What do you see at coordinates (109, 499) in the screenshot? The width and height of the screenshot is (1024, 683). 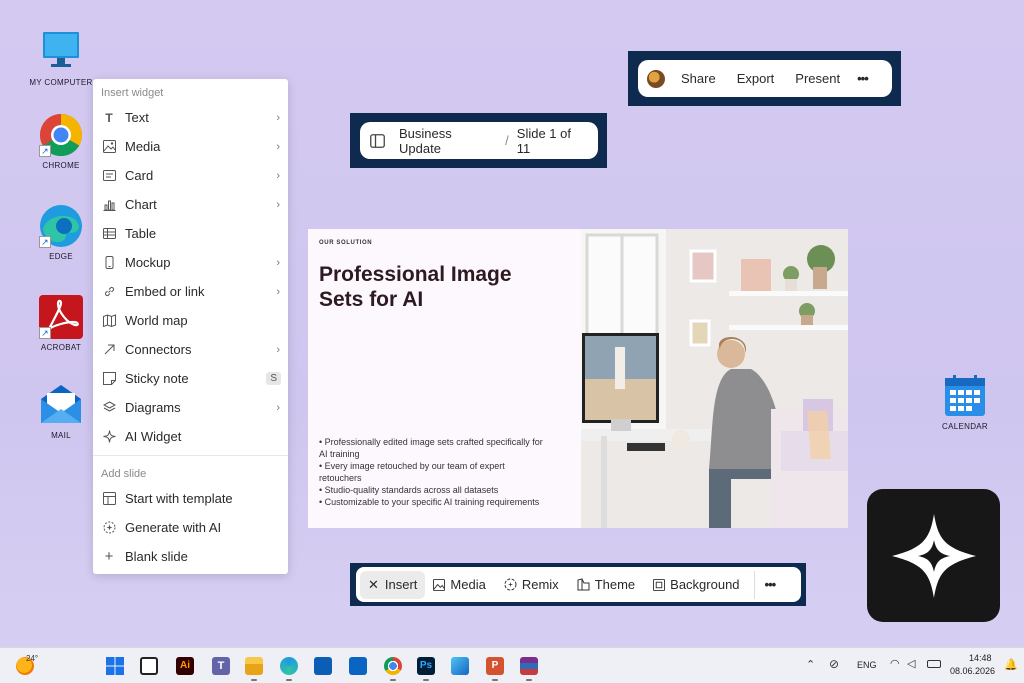 I see `template-icon` at bounding box center [109, 499].